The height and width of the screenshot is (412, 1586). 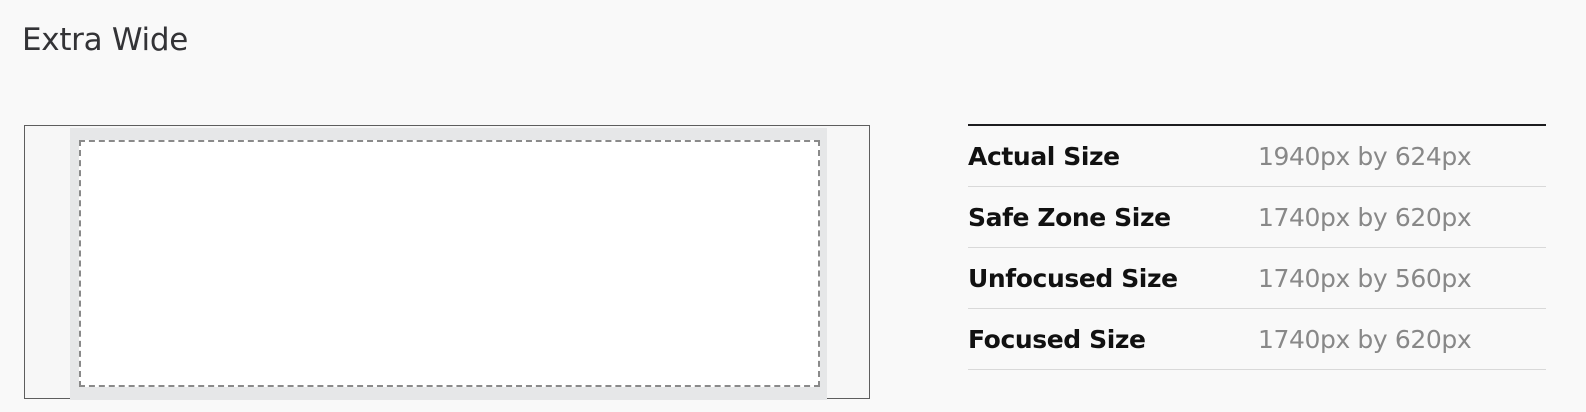 What do you see at coordinates (1044, 156) in the screenshot?
I see `spec-label: Actual Size` at bounding box center [1044, 156].